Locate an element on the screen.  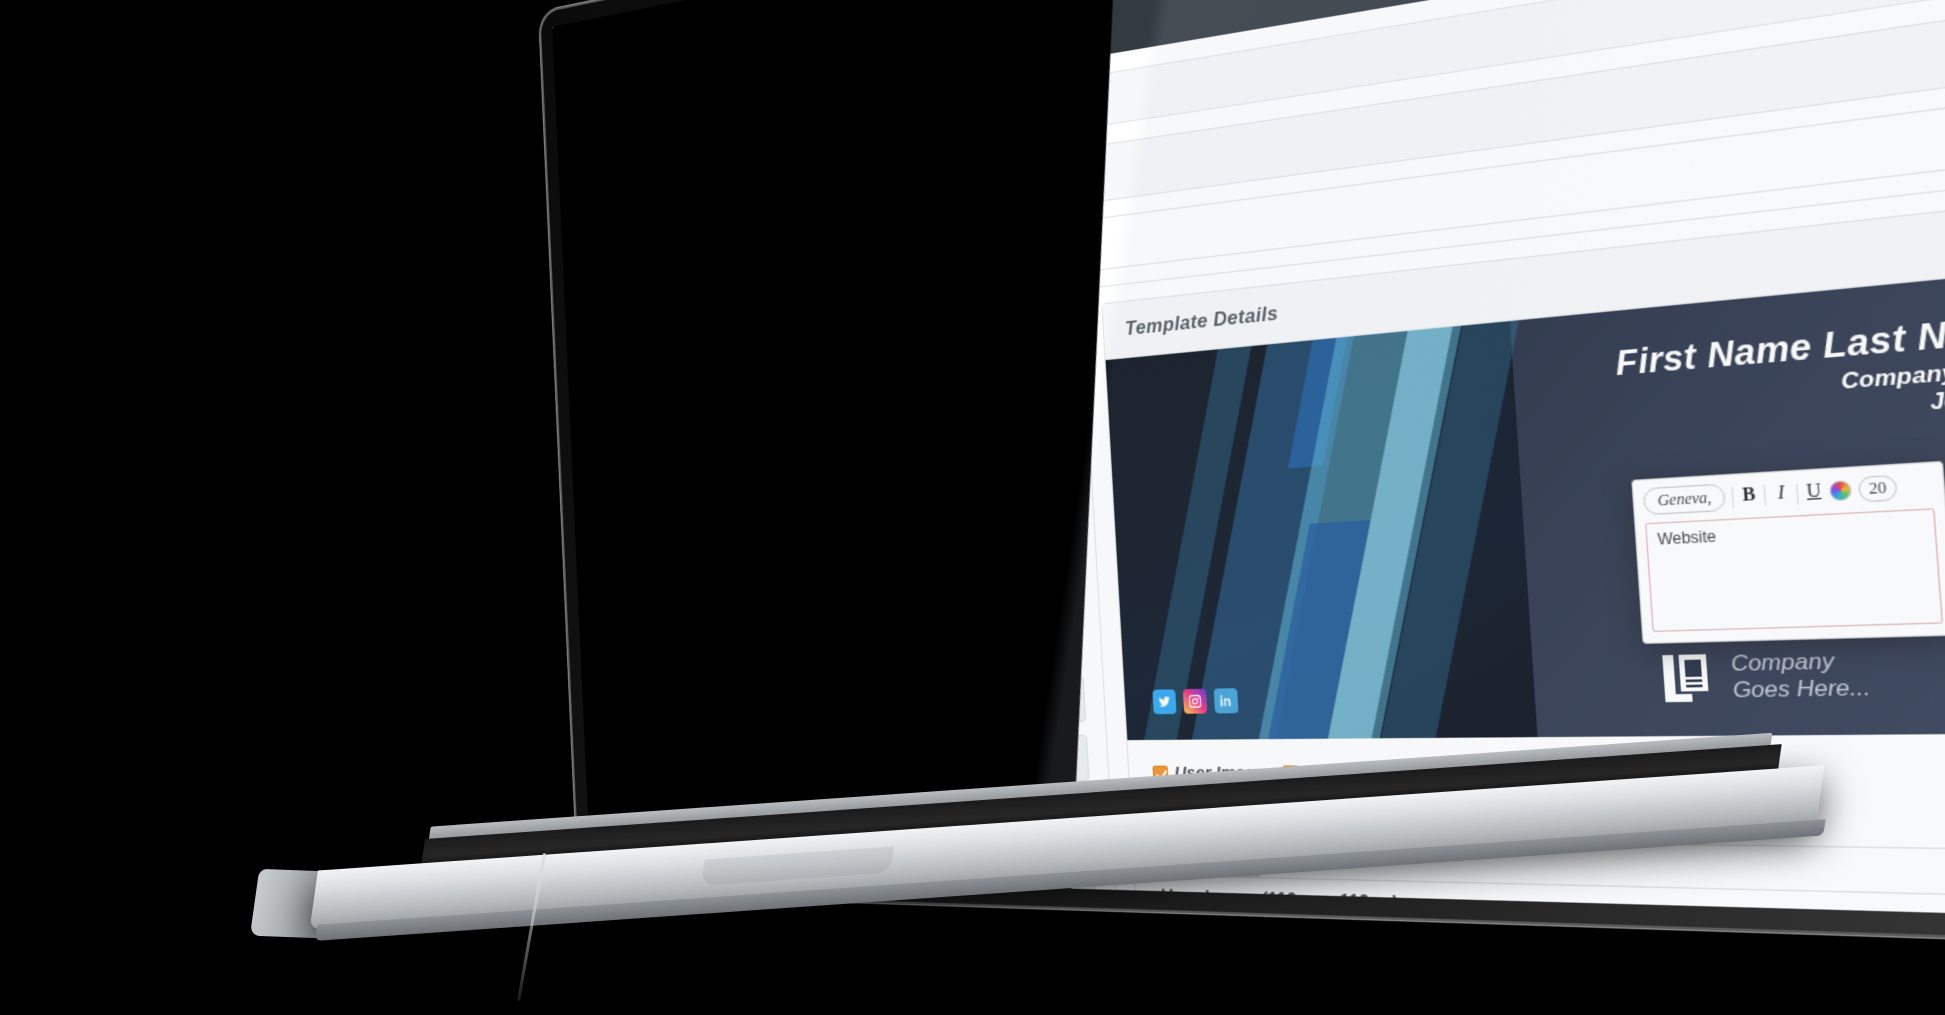
user-image-checkbox is located at coordinates (1160, 773).